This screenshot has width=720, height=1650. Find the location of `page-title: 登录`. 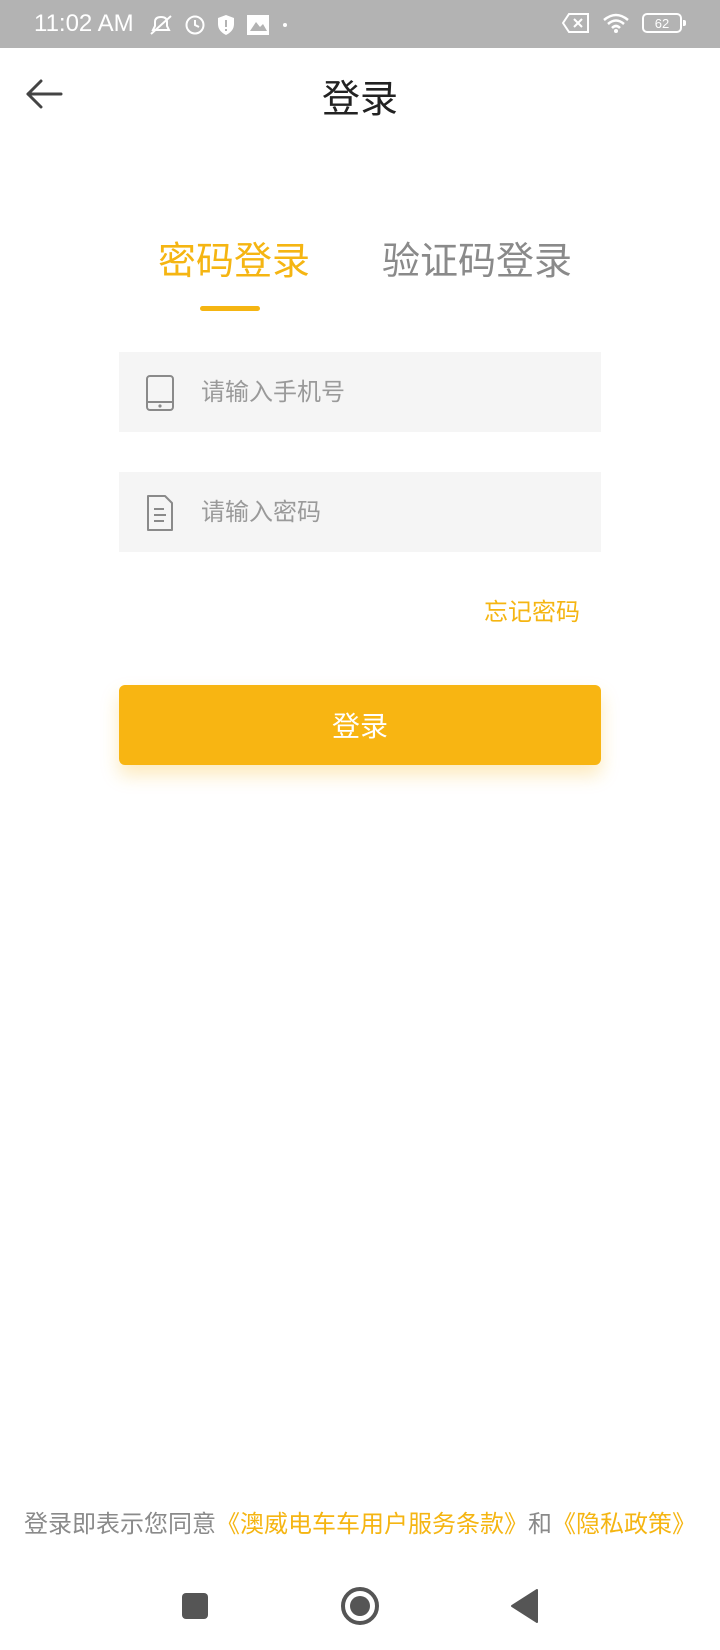

page-title: 登录 is located at coordinates (359, 99).